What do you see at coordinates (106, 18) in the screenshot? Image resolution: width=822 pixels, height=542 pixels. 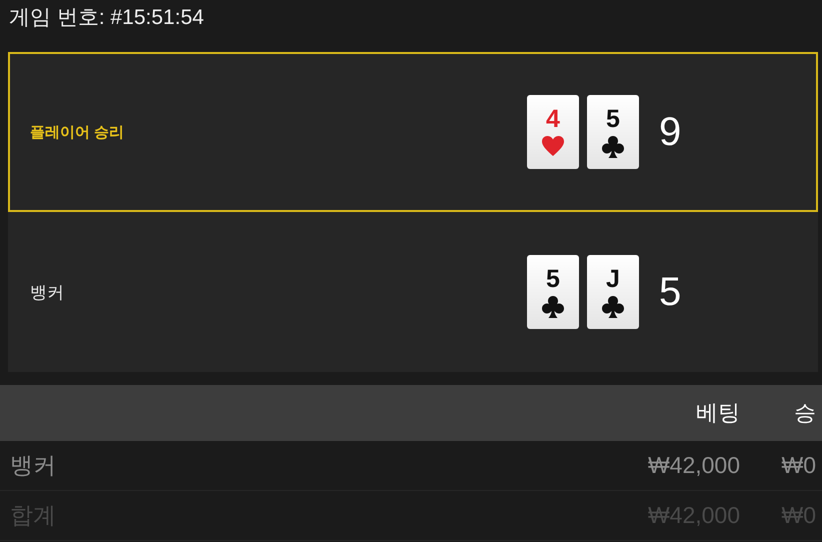 I see `game-number-title: 게임 번호: #15:51:54` at bounding box center [106, 18].